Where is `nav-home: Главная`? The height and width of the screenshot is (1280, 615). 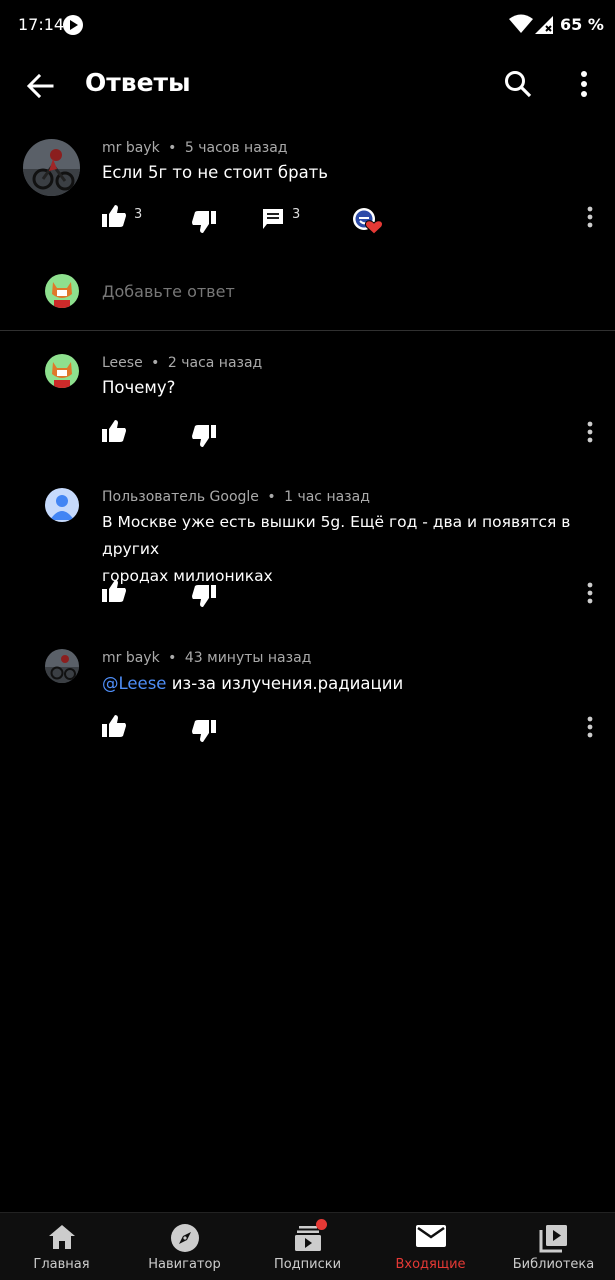 nav-home: Главная is located at coordinates (61, 1246).